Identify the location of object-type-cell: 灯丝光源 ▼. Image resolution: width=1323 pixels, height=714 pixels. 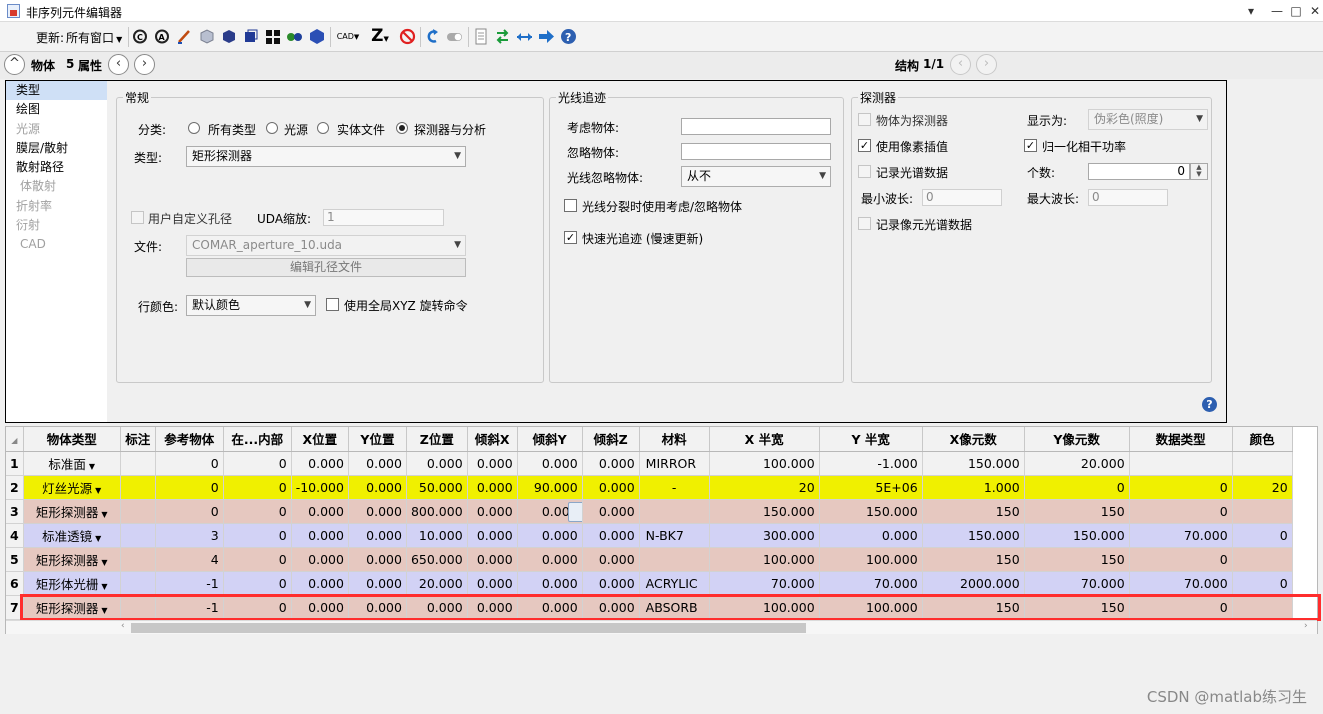
(72, 487).